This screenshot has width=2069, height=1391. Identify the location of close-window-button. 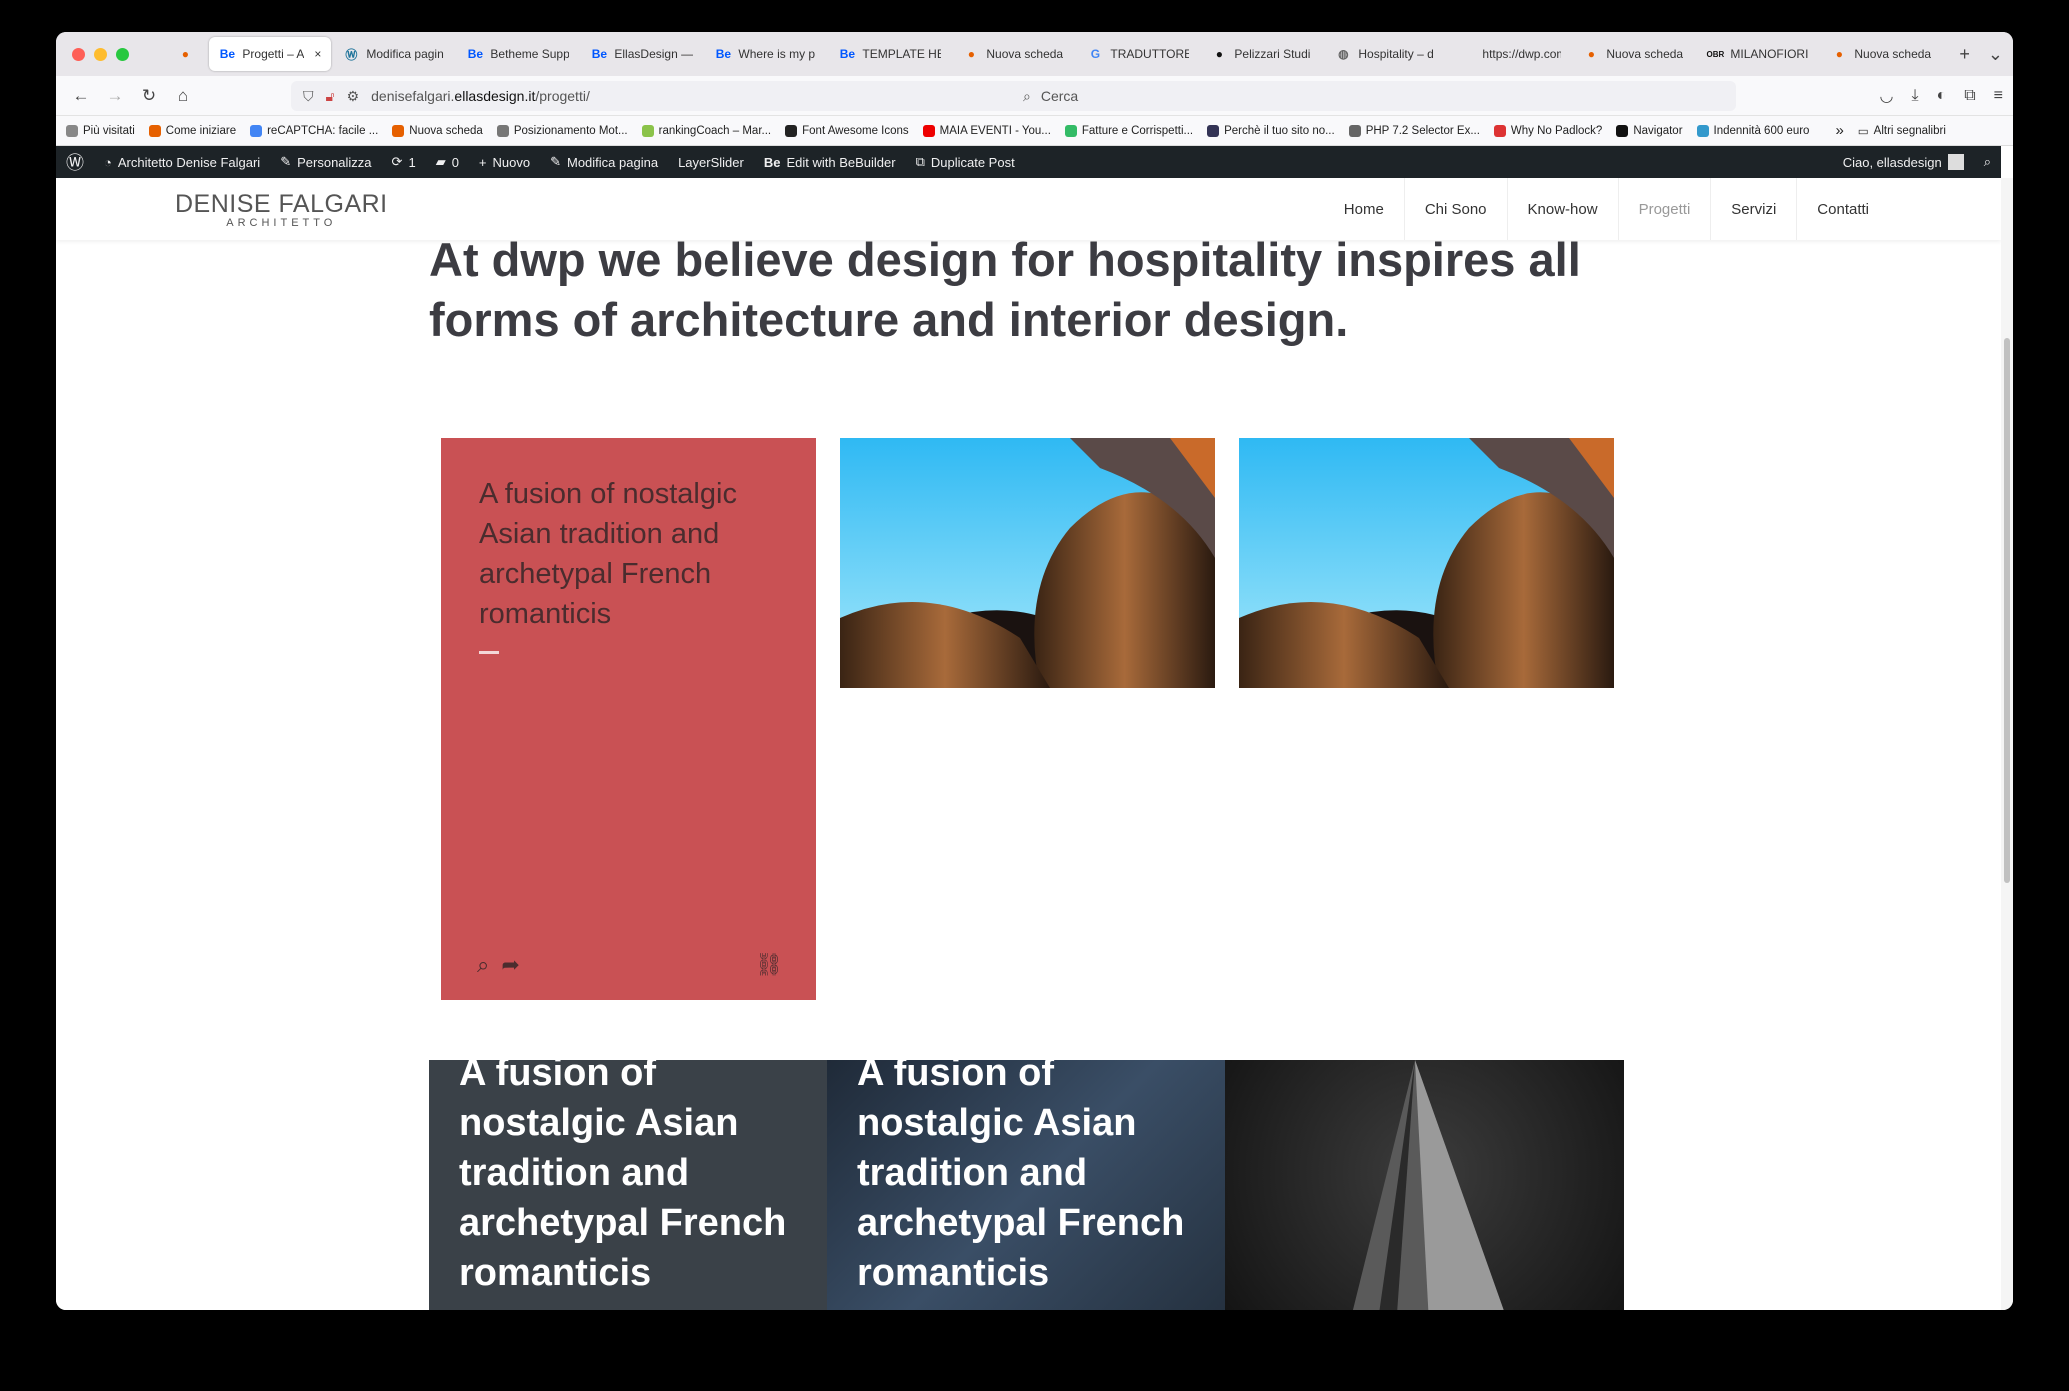
(78, 54).